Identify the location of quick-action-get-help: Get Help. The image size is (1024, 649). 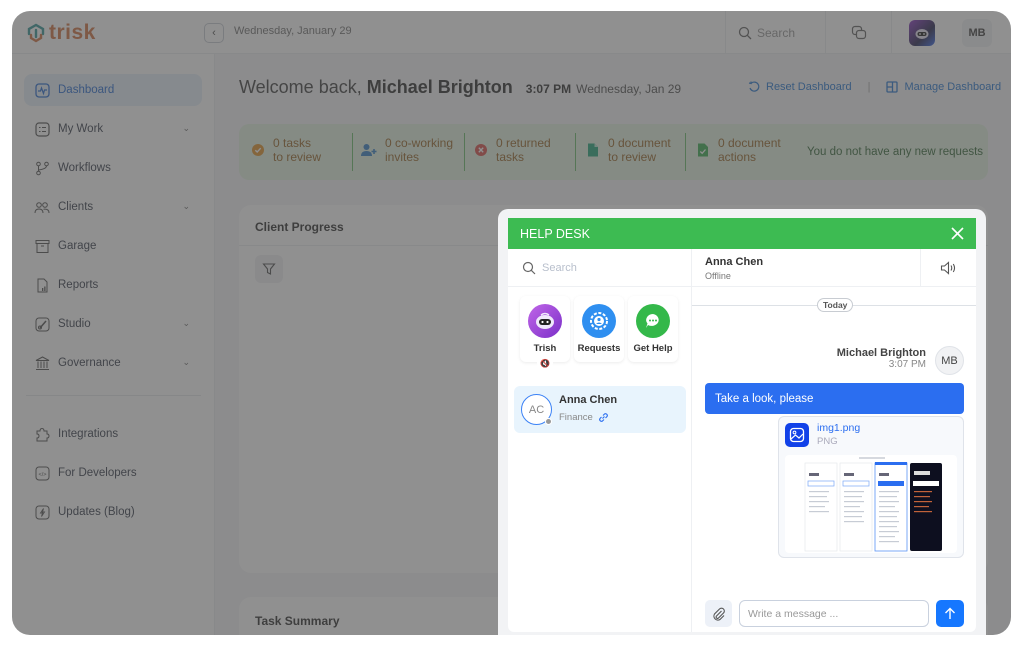
(653, 329).